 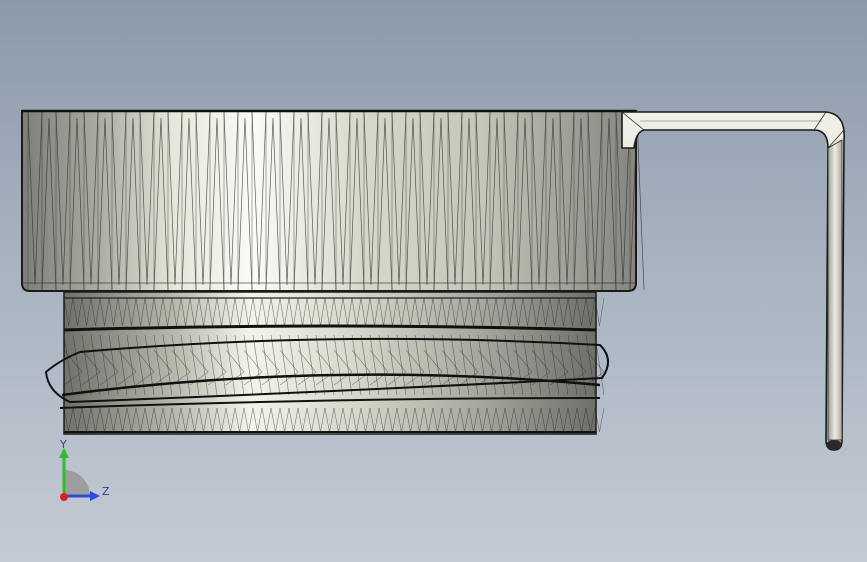 I want to click on triad-plane-icon, so click(x=77, y=483).